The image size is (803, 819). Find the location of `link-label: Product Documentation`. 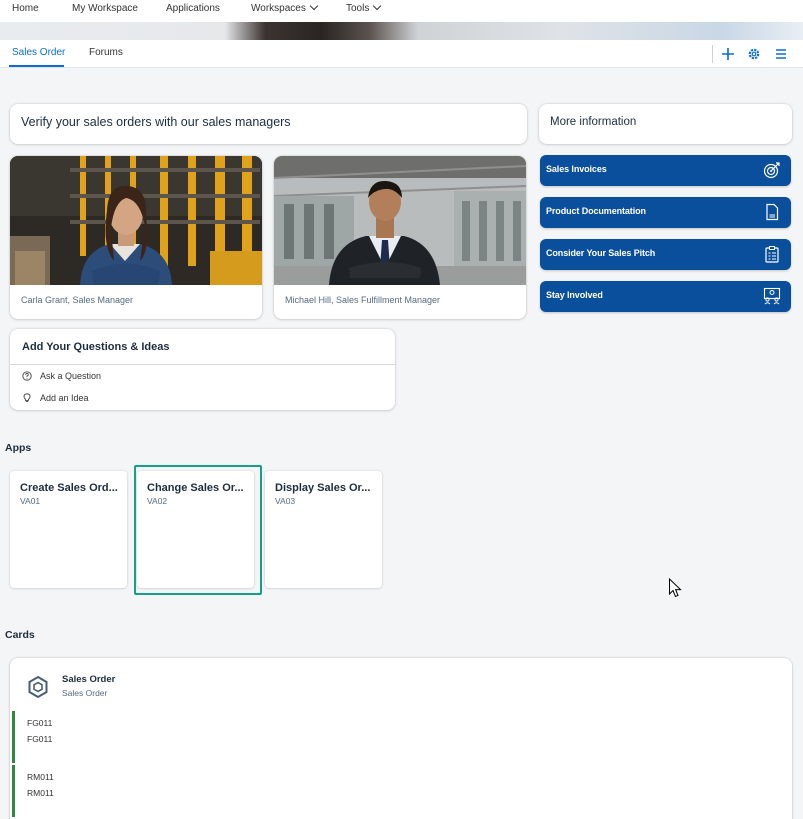

link-label: Product Documentation is located at coordinates (596, 211).